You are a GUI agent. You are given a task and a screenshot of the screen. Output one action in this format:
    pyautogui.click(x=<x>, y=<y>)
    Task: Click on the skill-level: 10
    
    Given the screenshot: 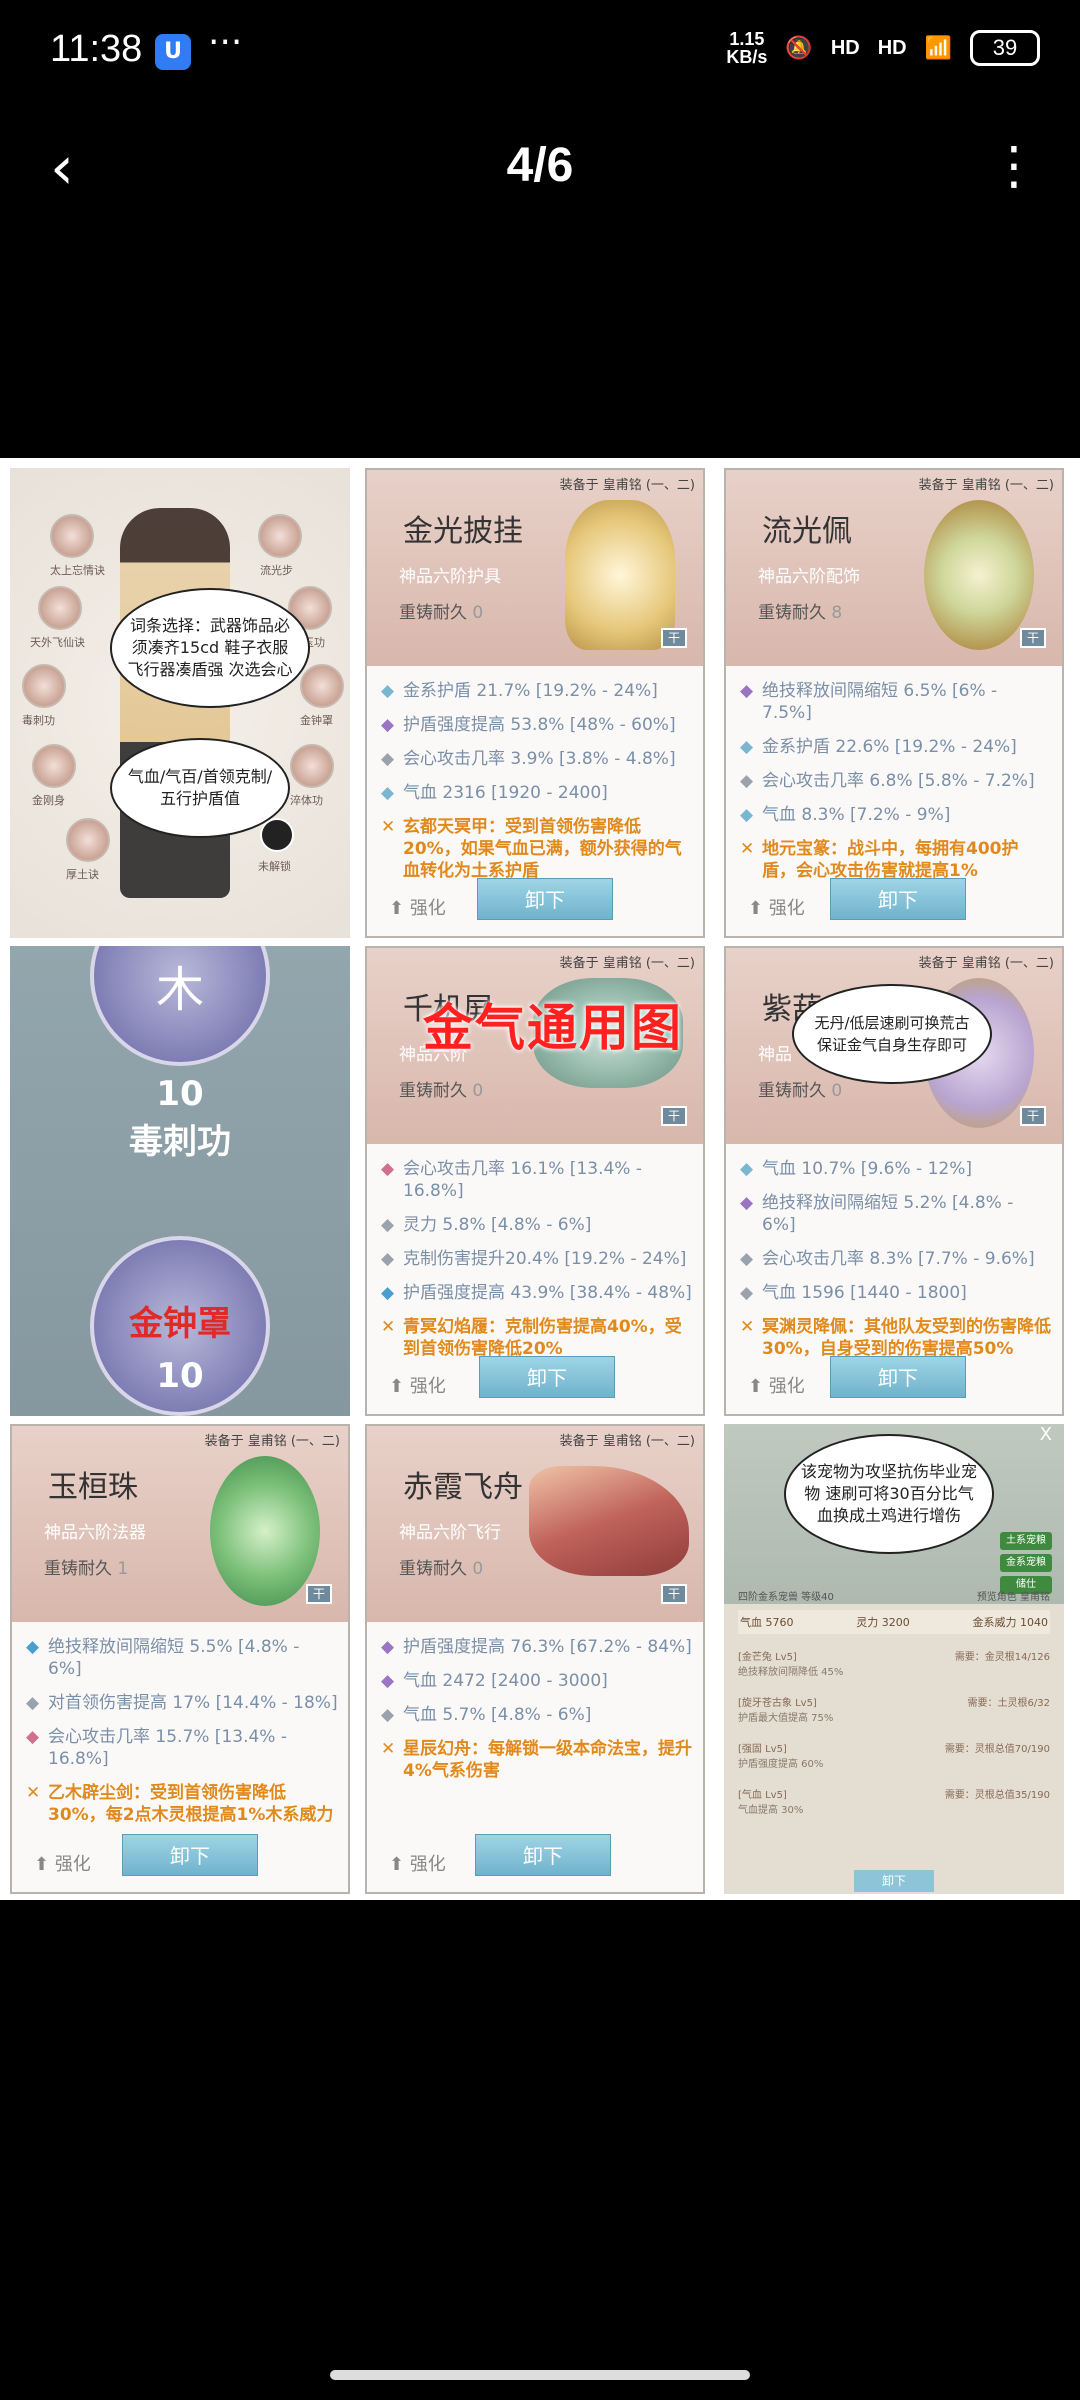 What is the action you would take?
    pyautogui.click(x=180, y=1094)
    